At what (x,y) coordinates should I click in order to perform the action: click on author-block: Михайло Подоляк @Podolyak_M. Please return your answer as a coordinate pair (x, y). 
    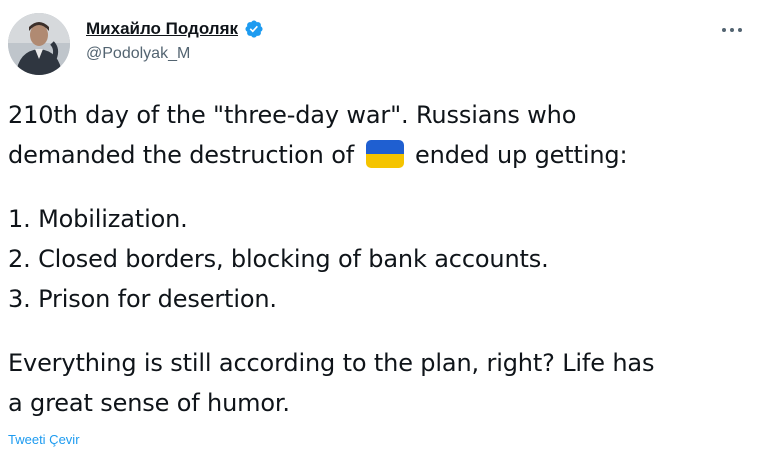
    Looking at the image, I should click on (175, 40).